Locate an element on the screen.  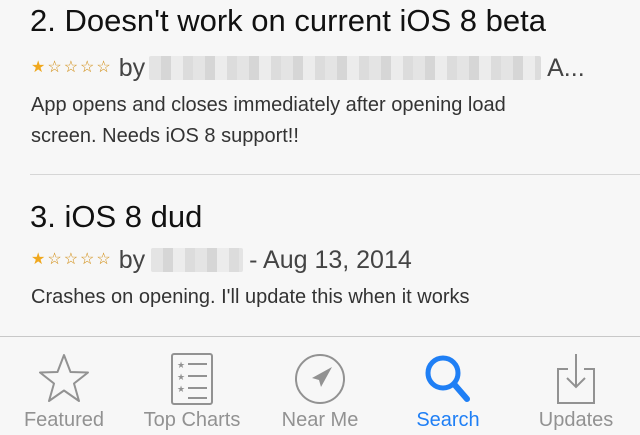
tab-search: Search is located at coordinates (448, 386).